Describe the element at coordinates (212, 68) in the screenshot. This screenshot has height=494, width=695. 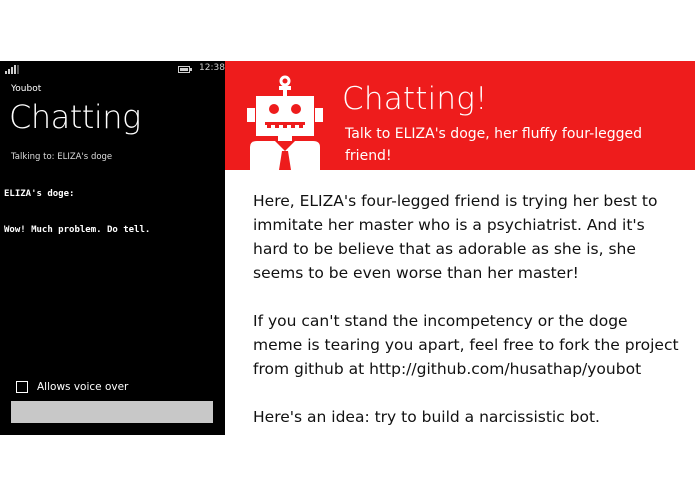
I see `status-clock: 12:38` at that location.